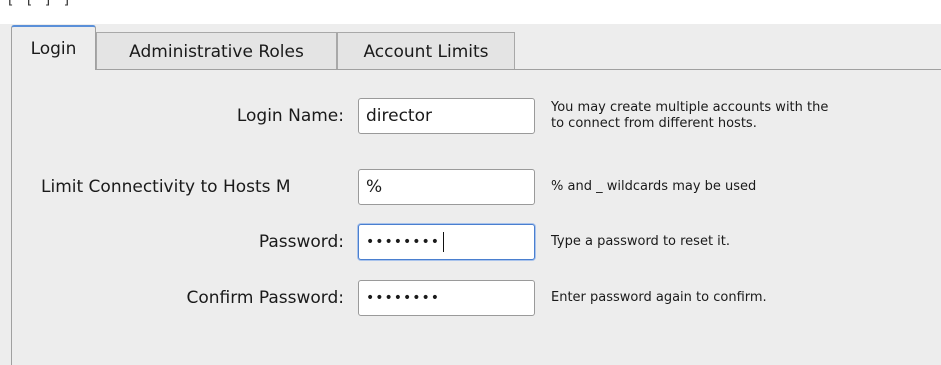  Describe the element at coordinates (290, 116) in the screenshot. I see `login-name-label: Login Name:` at that location.